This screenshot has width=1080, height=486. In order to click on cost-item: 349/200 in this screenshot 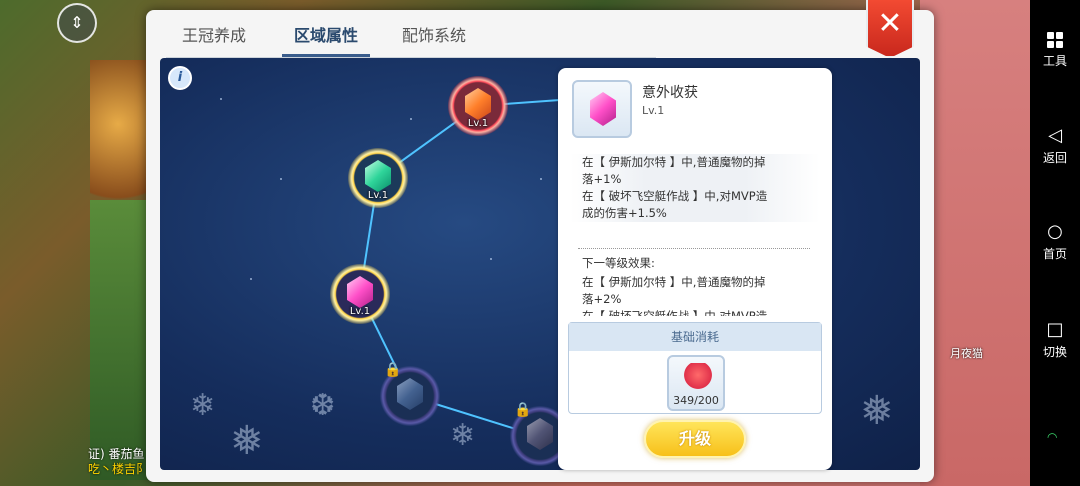, I will do `click(696, 383)`.